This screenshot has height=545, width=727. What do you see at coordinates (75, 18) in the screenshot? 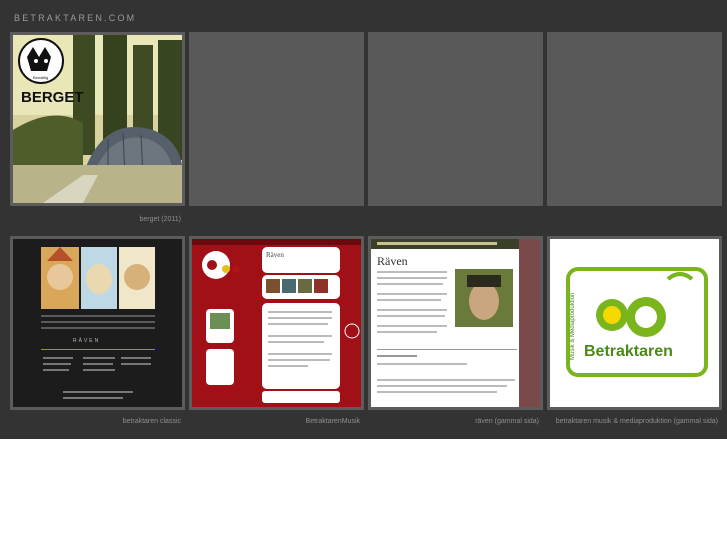
I see `site-title: BETRAKTAREN.COM` at bounding box center [75, 18].